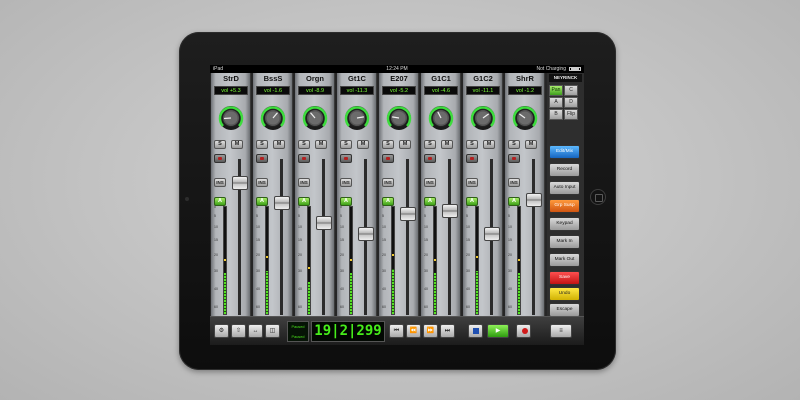 The width and height of the screenshot is (800, 400). Describe the element at coordinates (300, 240) in the screenshot. I see `scale-tick: 15` at that location.